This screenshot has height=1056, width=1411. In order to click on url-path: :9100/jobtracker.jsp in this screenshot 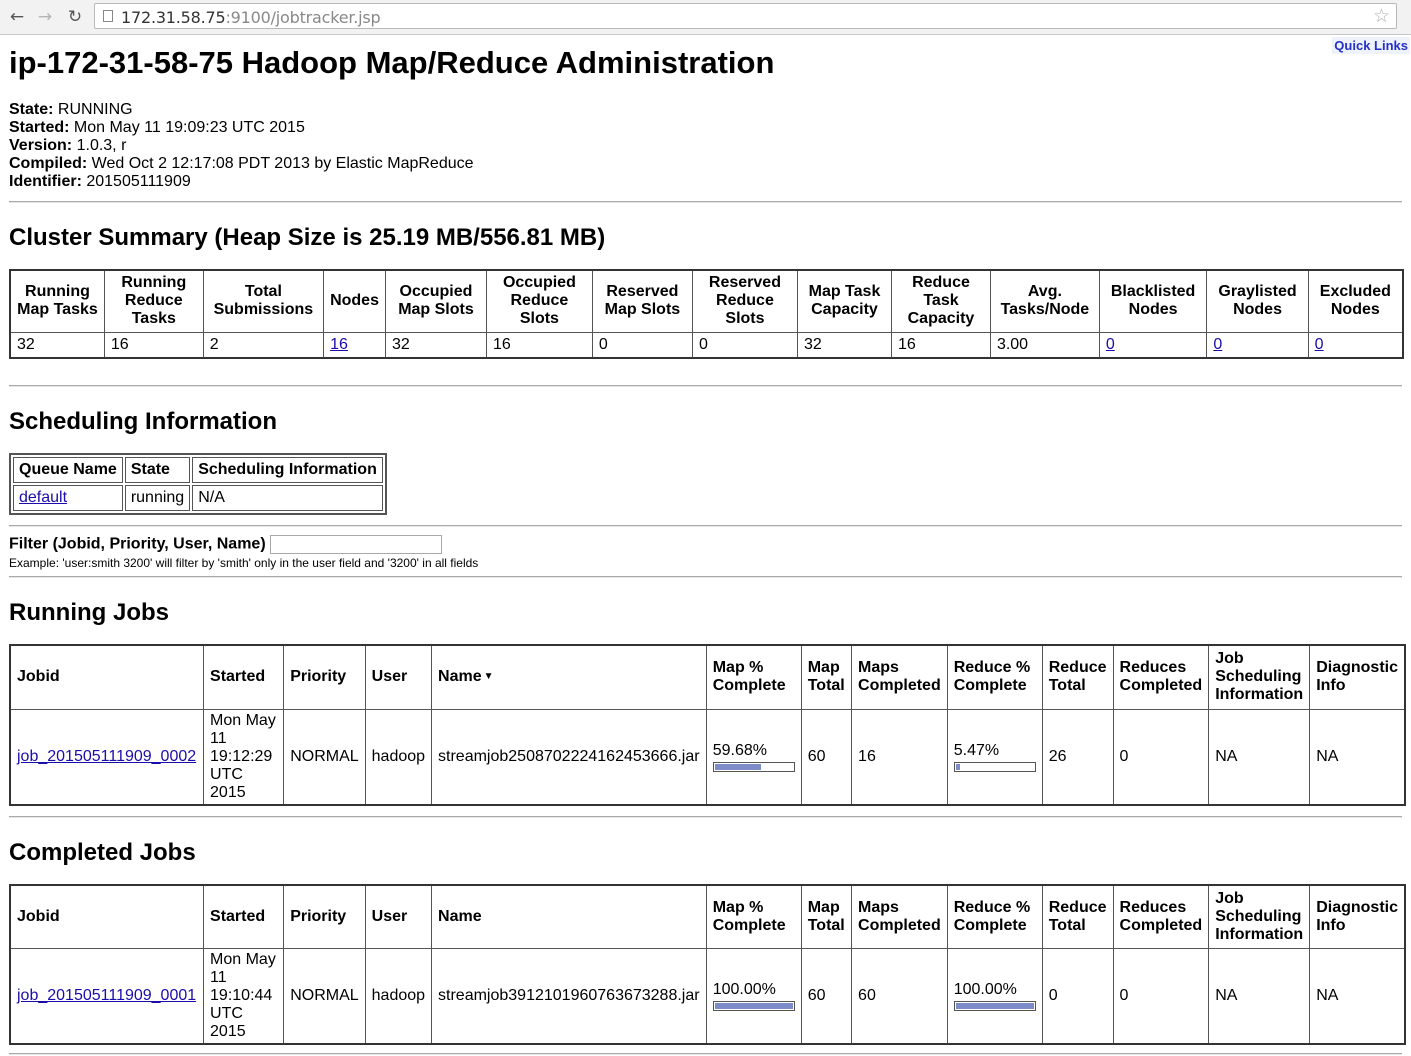, I will do `click(303, 17)`.